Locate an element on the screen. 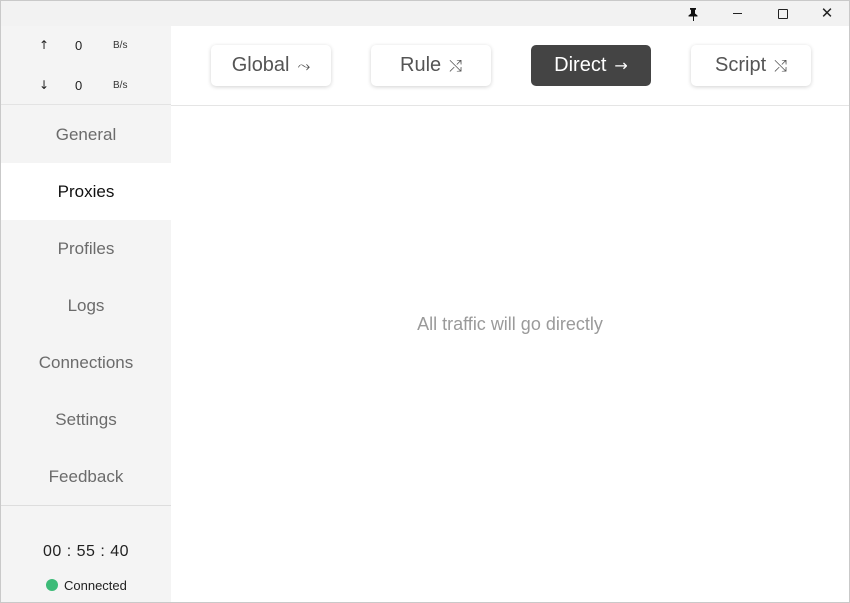  close-button: ✕ is located at coordinates (827, 13).